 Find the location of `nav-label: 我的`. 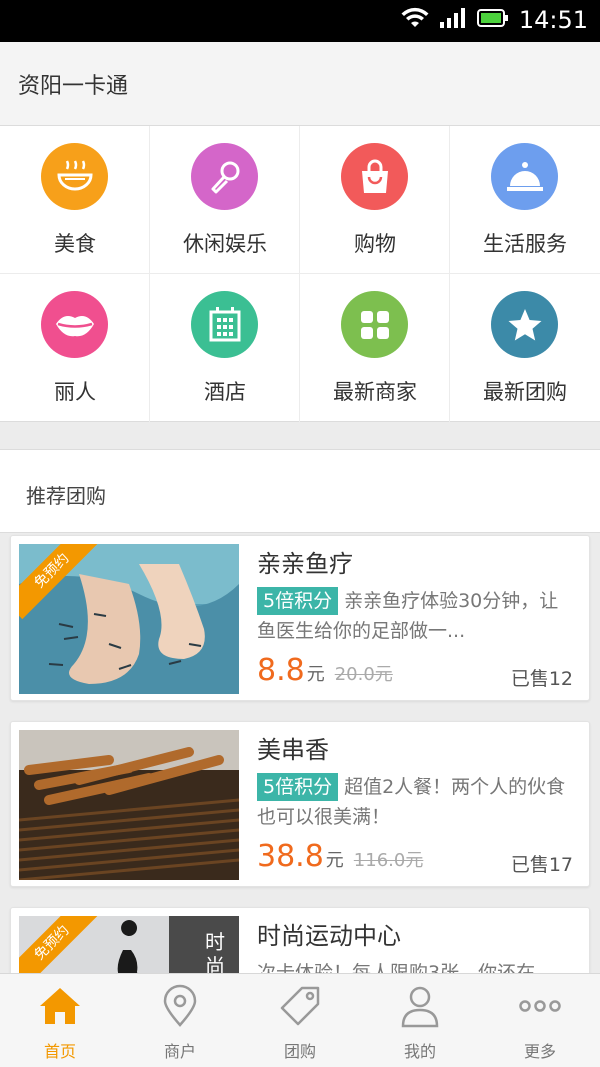

nav-label: 我的 is located at coordinates (419, 1051).